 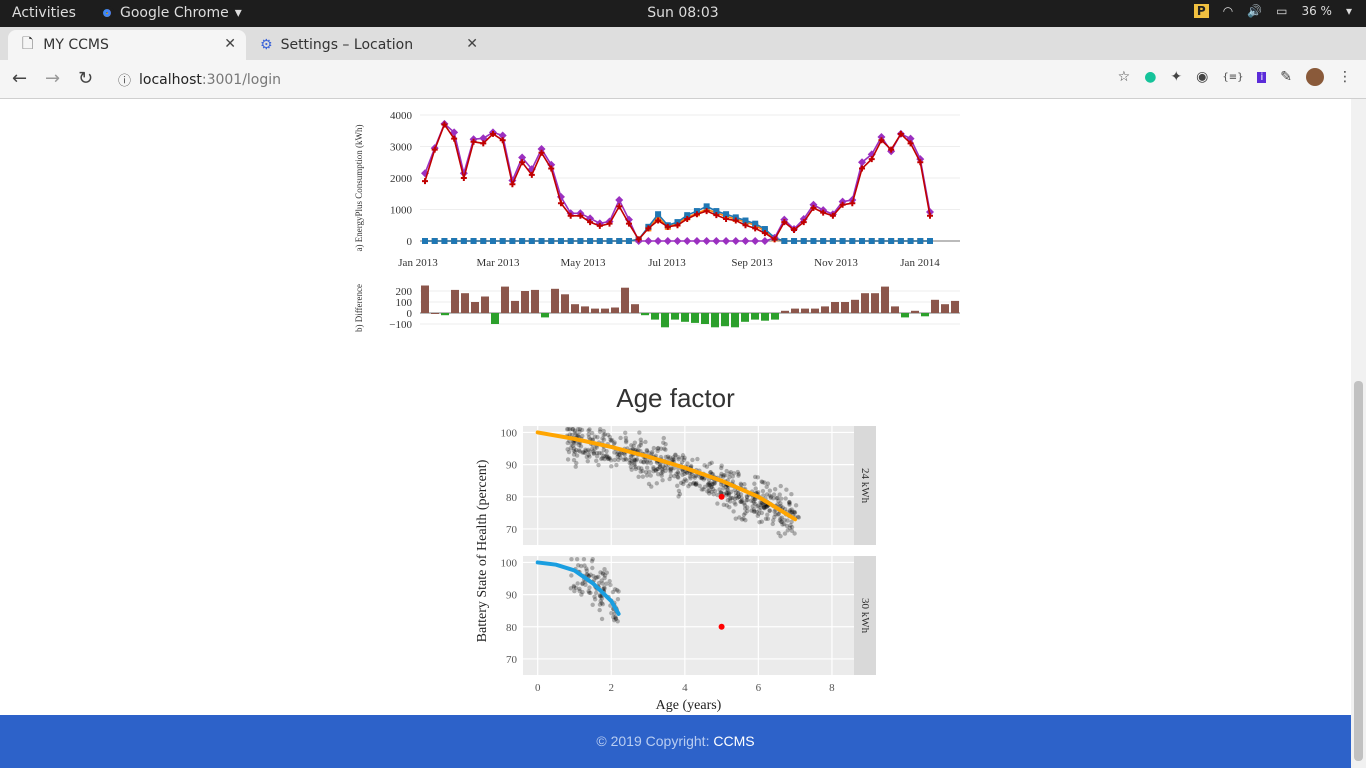 What do you see at coordinates (1358, 571) in the screenshot?
I see `scrollbar-thumb` at bounding box center [1358, 571].